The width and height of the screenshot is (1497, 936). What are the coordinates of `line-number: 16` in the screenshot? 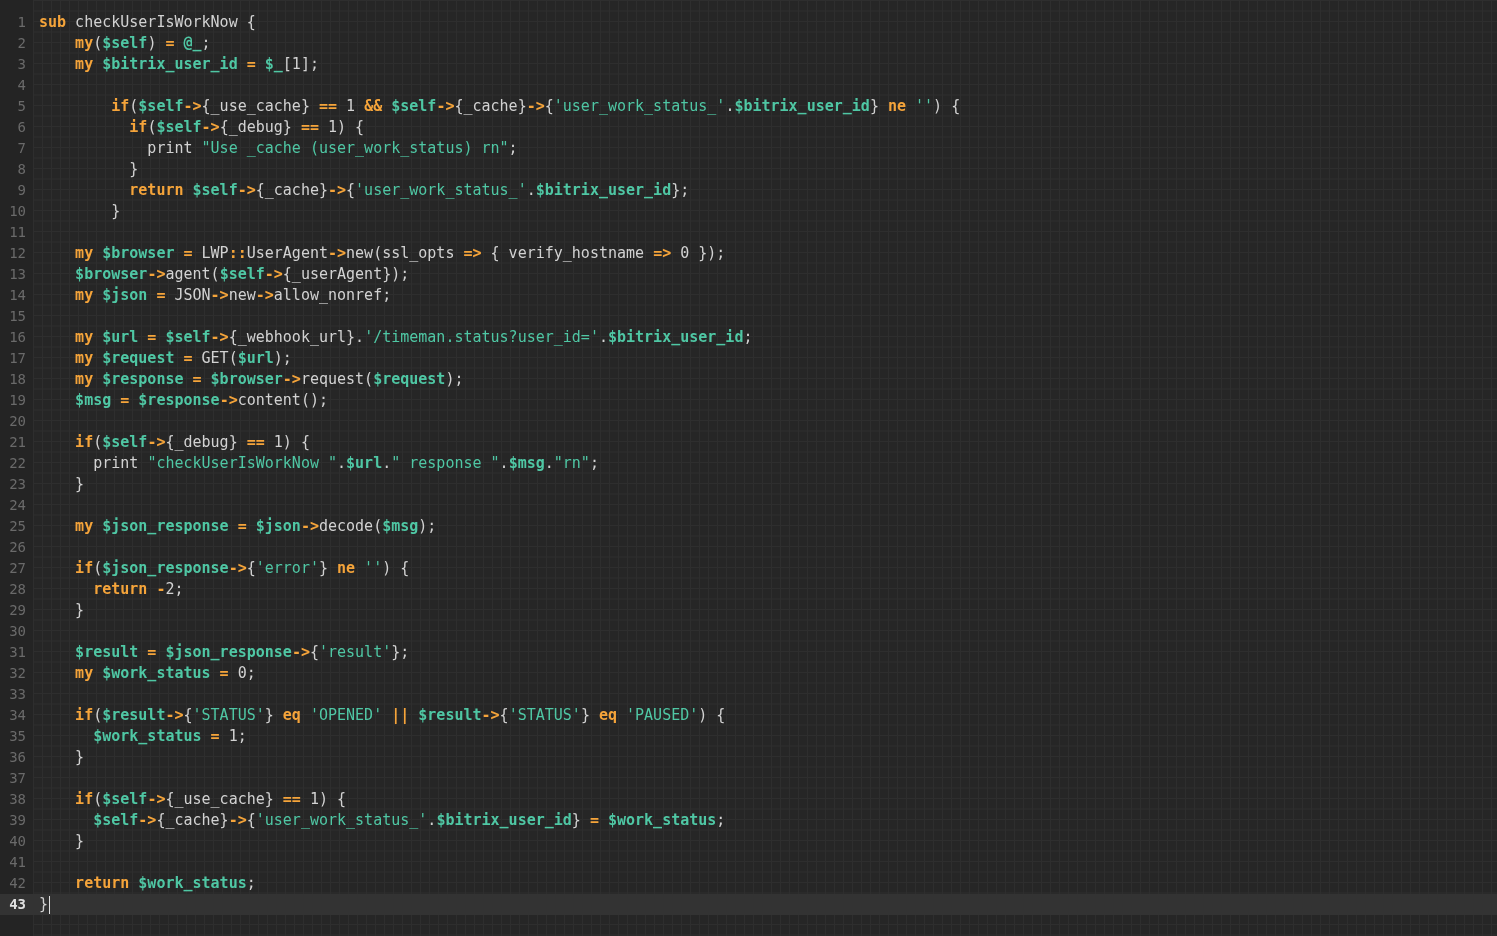 It's located at (17, 337).